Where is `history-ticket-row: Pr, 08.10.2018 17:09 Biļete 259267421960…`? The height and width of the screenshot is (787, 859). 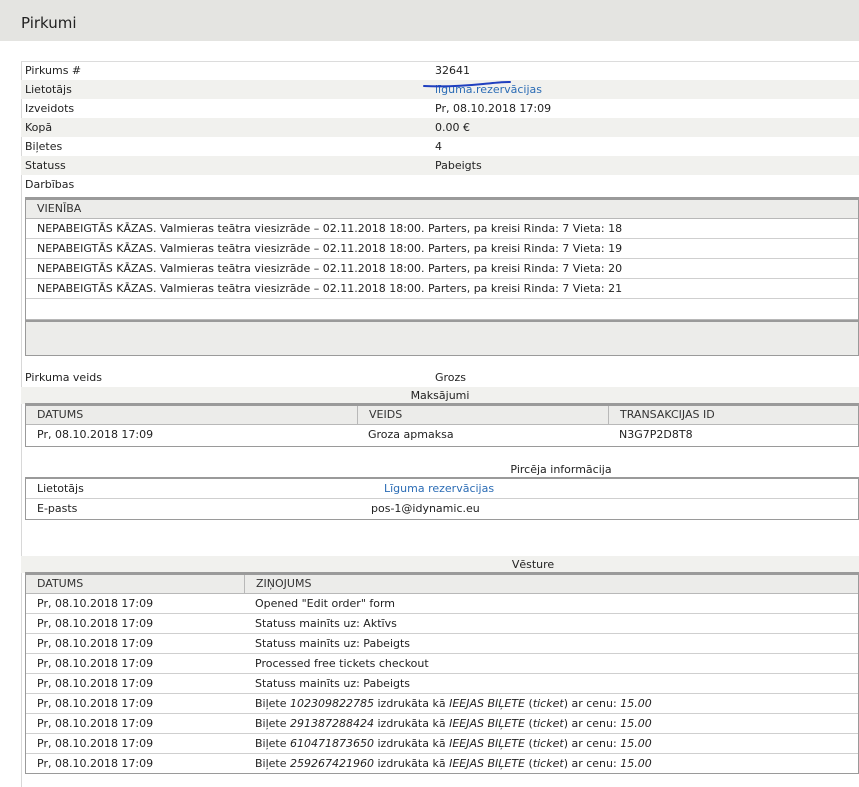
history-ticket-row: Pr, 08.10.2018 17:09 Biļete 259267421960… is located at coordinates (442, 764).